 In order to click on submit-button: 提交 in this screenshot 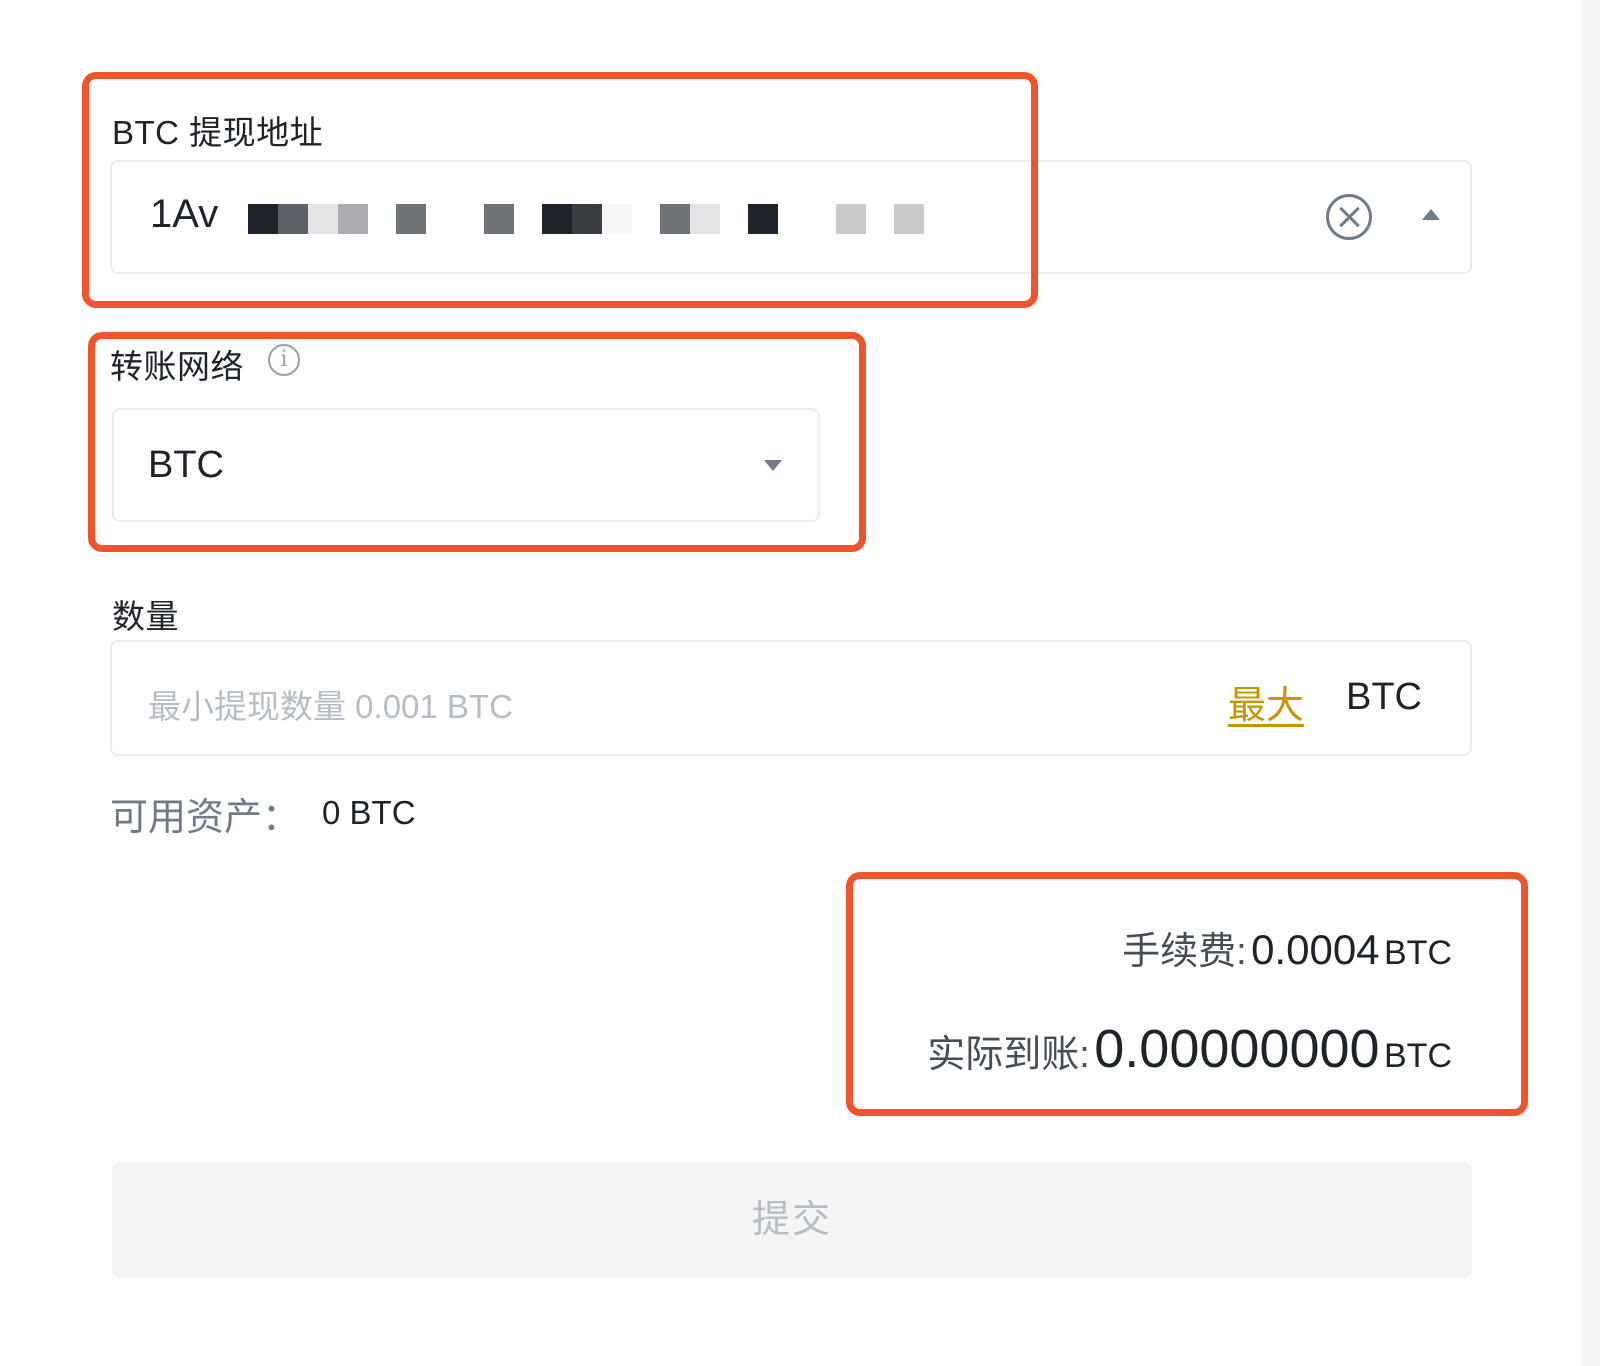, I will do `click(792, 1220)`.